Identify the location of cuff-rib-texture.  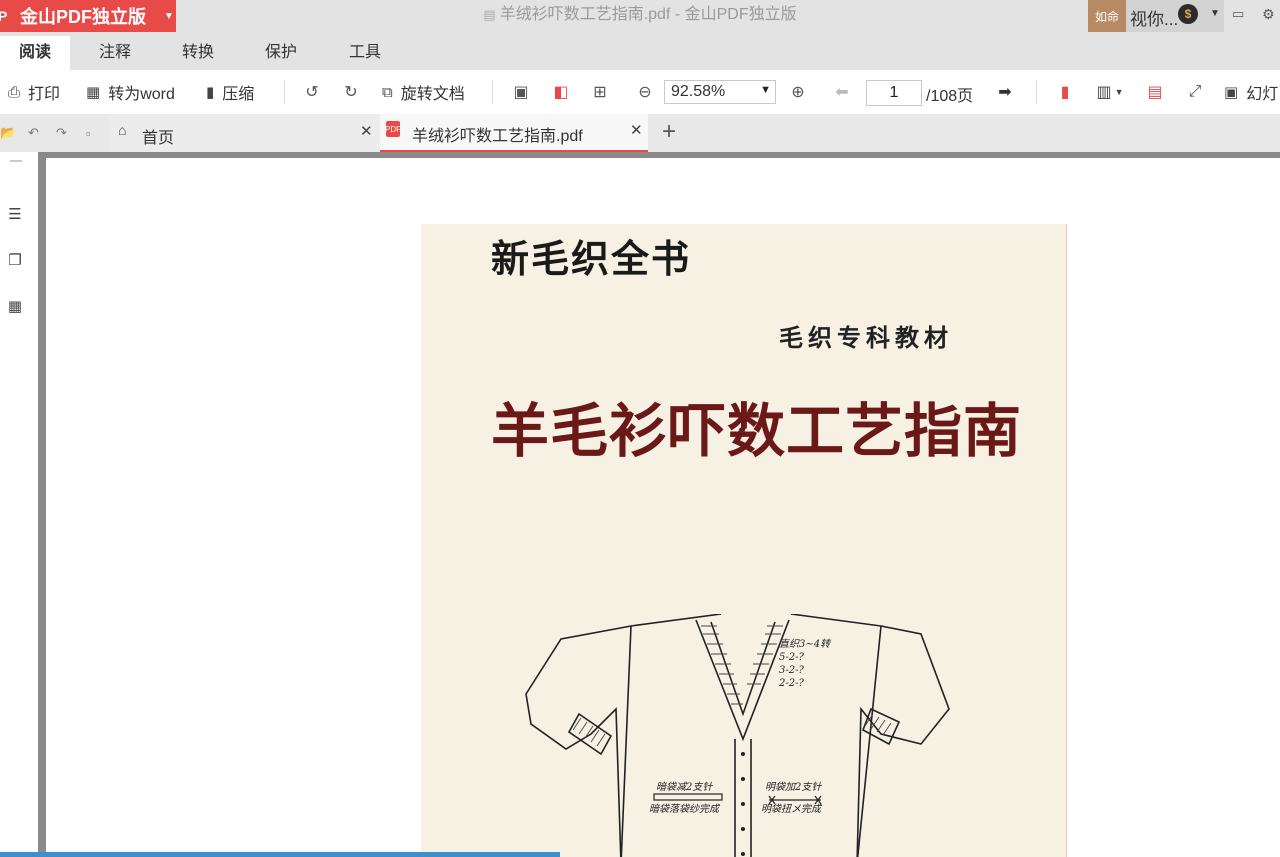
(732, 730).